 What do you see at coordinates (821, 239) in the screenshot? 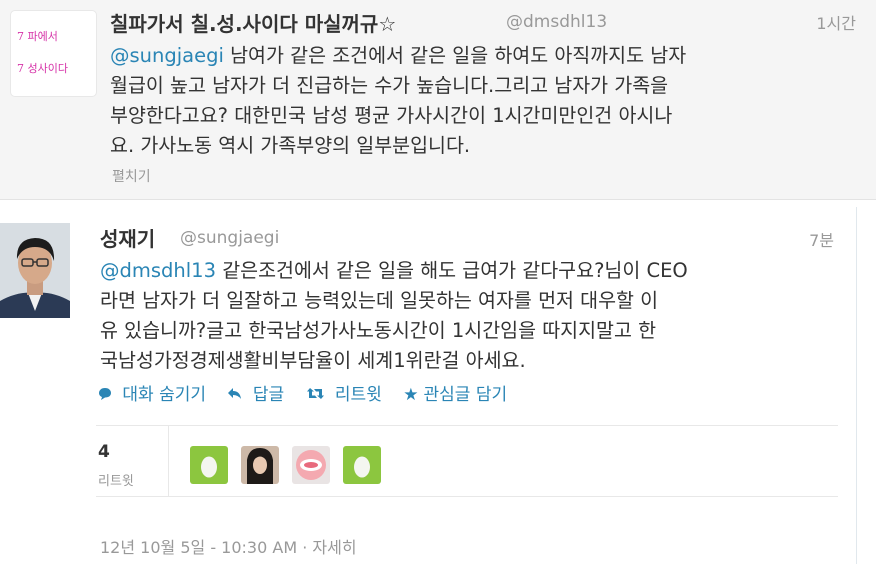
I see `tweet-timestamp: 7분` at bounding box center [821, 239].